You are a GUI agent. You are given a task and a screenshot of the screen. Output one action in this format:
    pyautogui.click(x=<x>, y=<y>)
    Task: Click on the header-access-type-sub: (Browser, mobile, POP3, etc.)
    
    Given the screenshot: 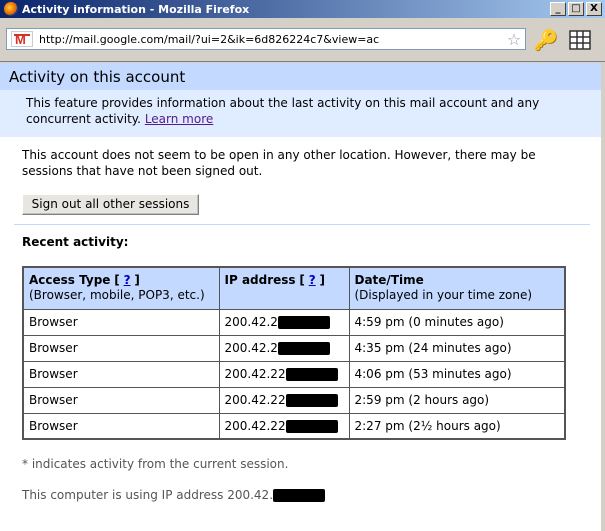 What is the action you would take?
    pyautogui.click(x=117, y=295)
    